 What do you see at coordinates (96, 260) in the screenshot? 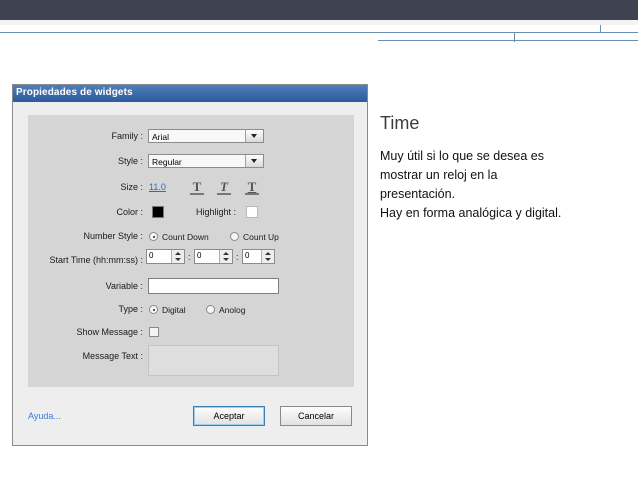
I see `start-time-label: Start Time (hh:mm:ss) :` at bounding box center [96, 260].